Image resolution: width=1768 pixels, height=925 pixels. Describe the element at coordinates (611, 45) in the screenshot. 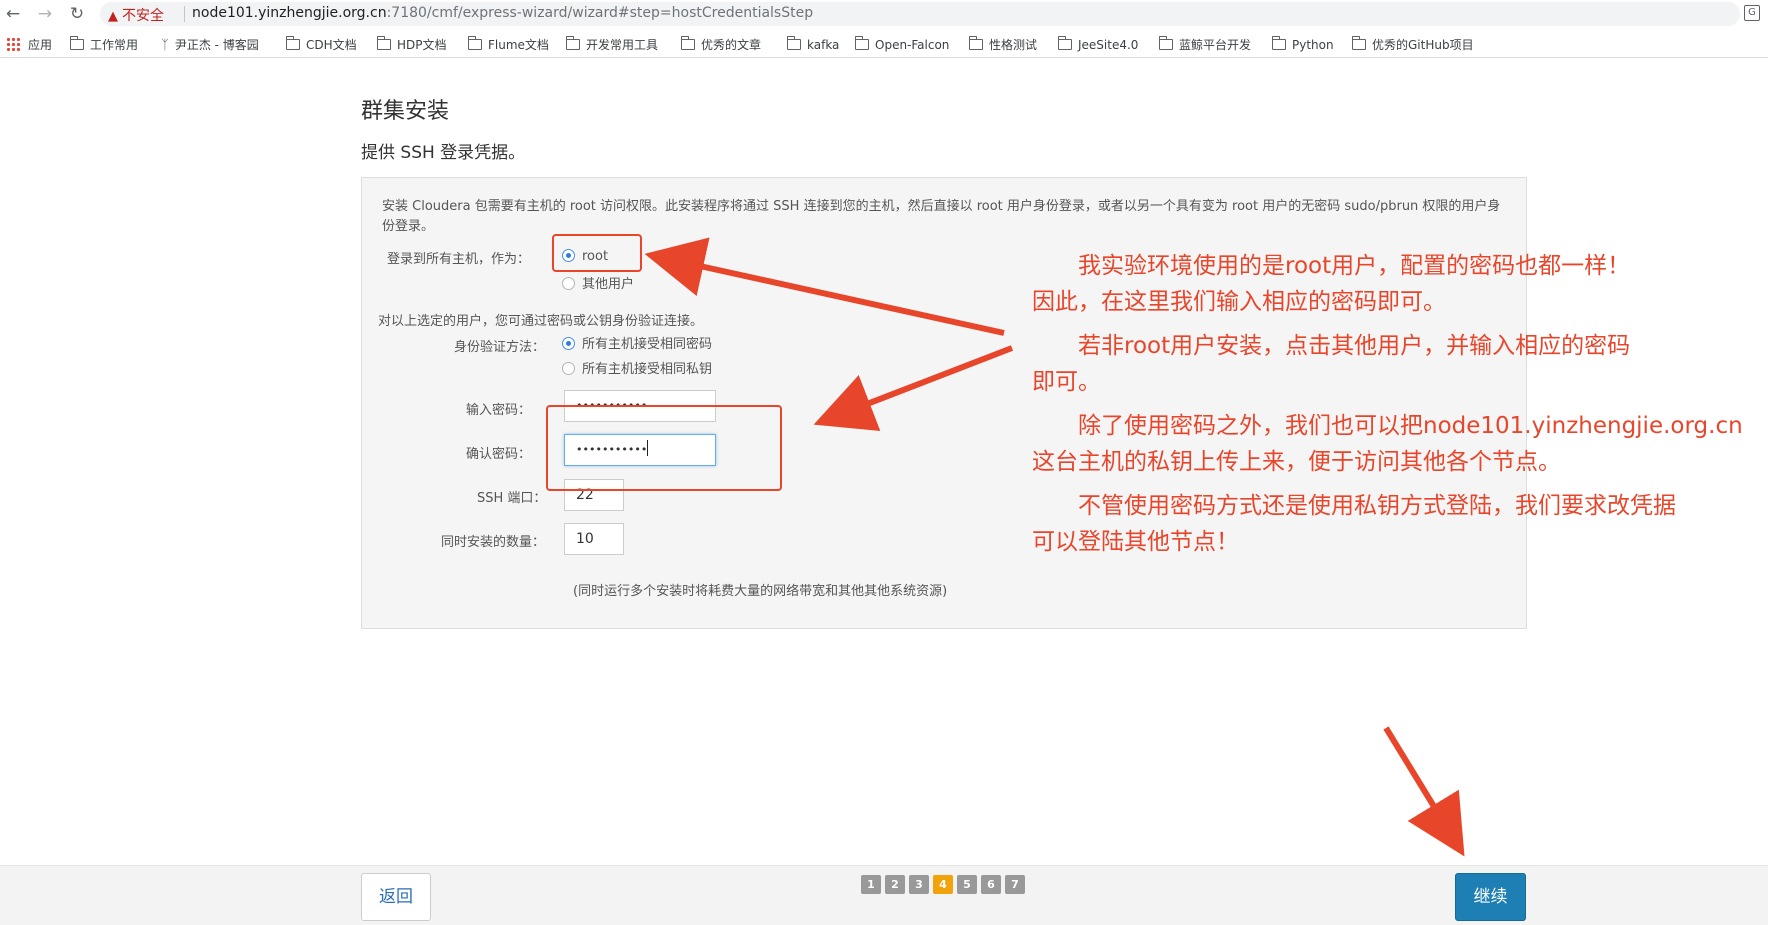

I see `bookmark-item: 开发常用工具` at that location.